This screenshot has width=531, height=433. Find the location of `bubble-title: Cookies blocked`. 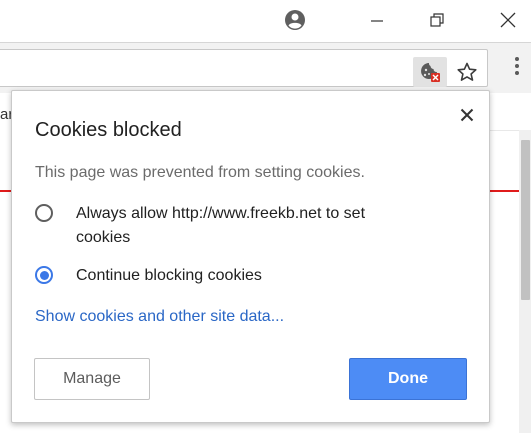

bubble-title: Cookies blocked is located at coordinates (108, 130).